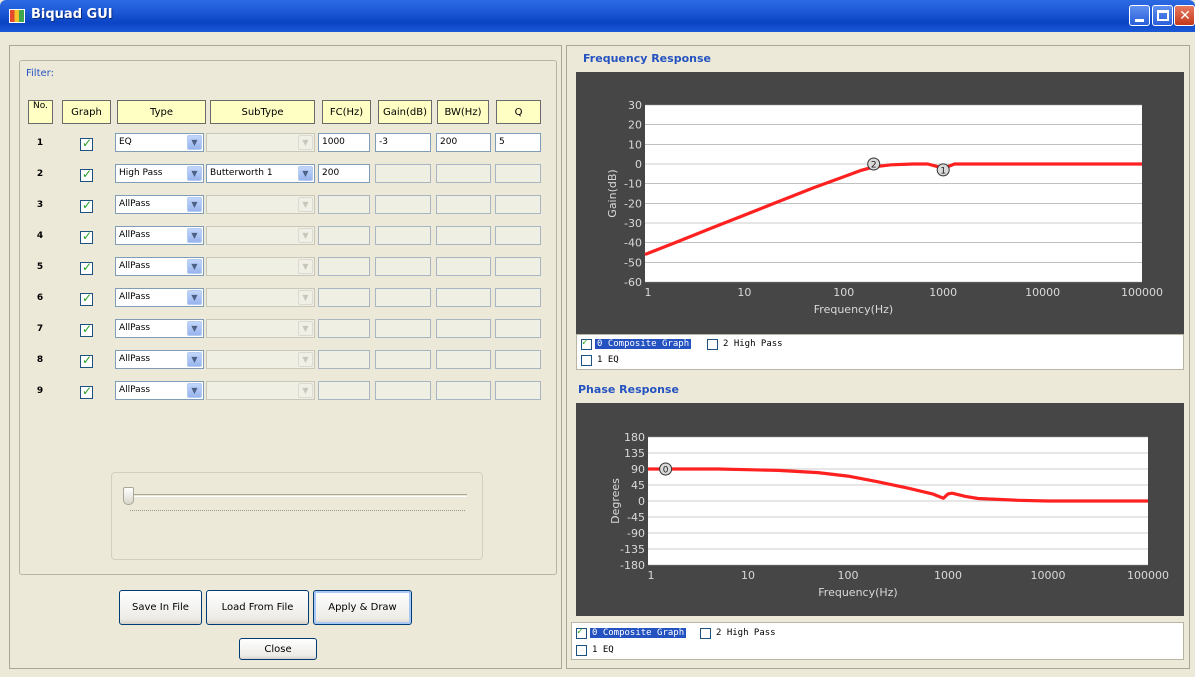 Image resolution: width=1195 pixels, height=677 pixels. Describe the element at coordinates (893, 193) in the screenshot. I see `plot-area` at that location.